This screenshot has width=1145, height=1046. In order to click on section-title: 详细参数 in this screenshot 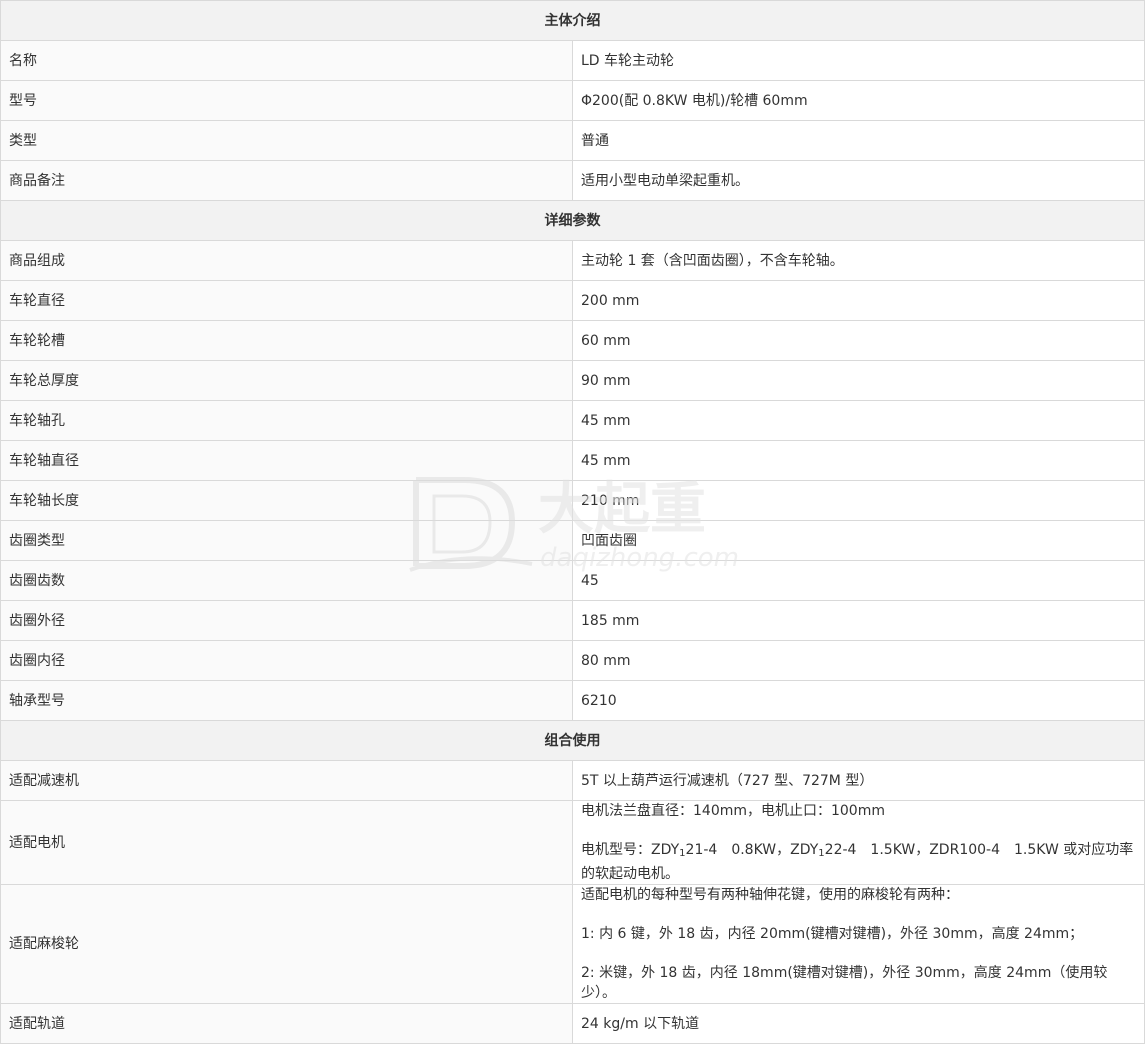, I will do `click(572, 220)`.